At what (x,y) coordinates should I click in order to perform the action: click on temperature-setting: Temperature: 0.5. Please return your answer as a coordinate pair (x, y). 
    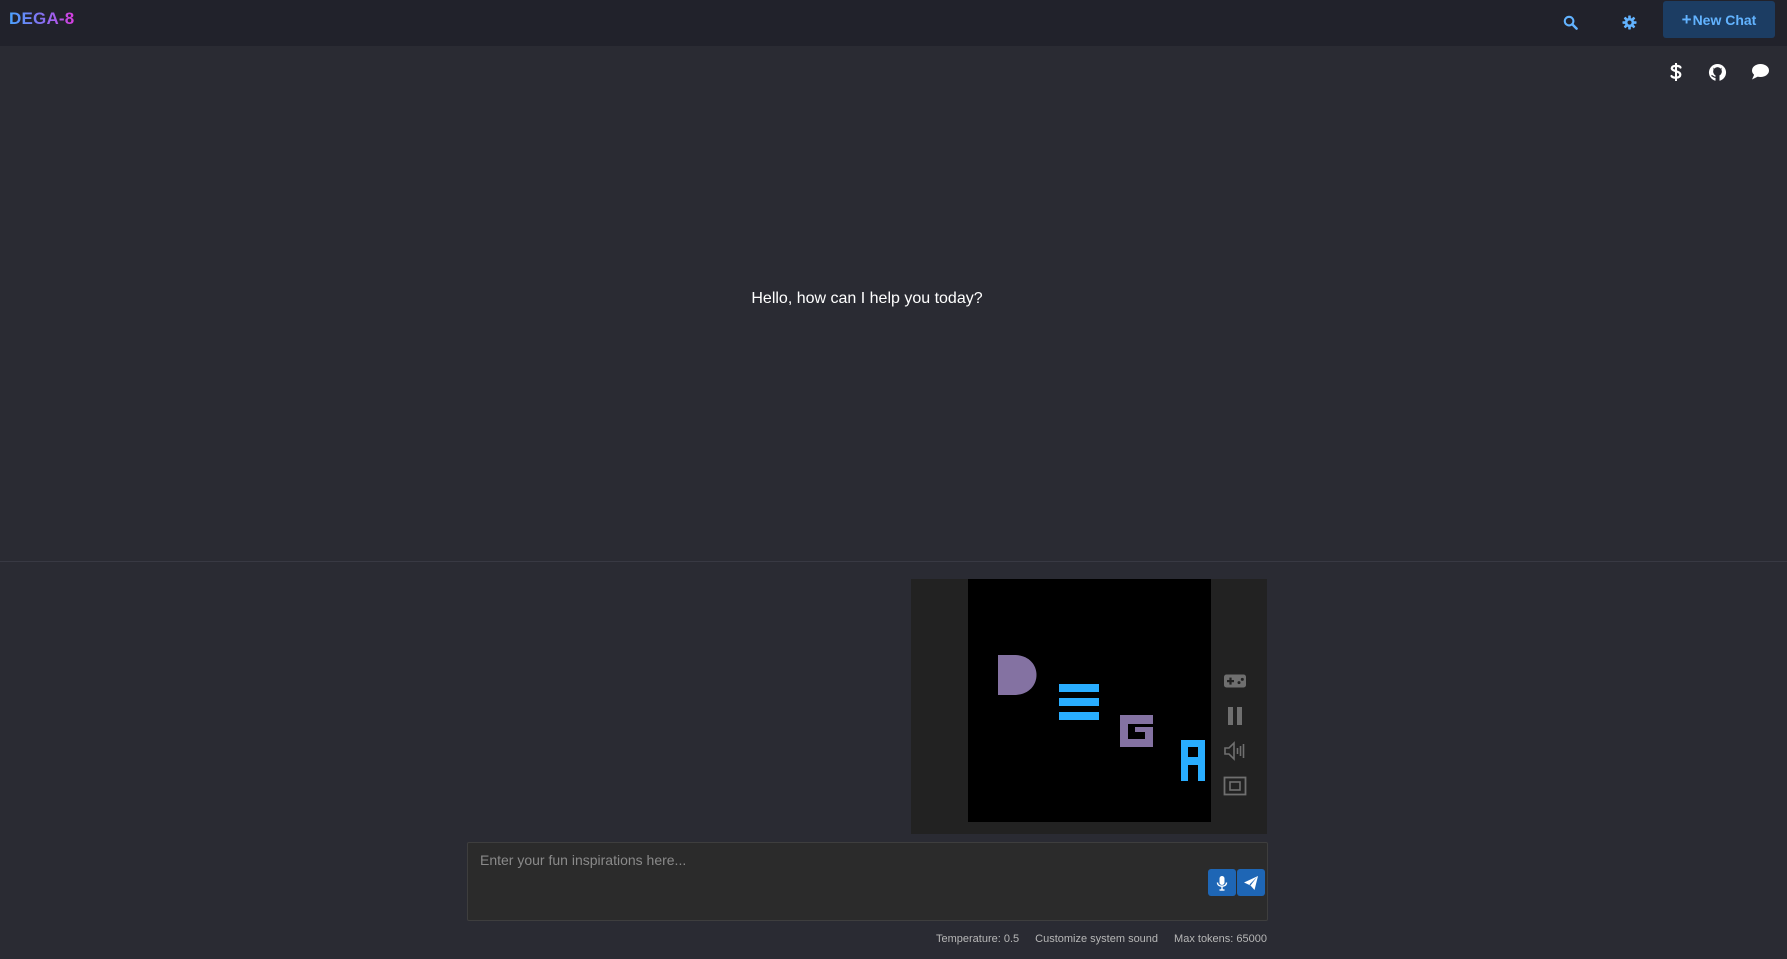
    Looking at the image, I should click on (977, 939).